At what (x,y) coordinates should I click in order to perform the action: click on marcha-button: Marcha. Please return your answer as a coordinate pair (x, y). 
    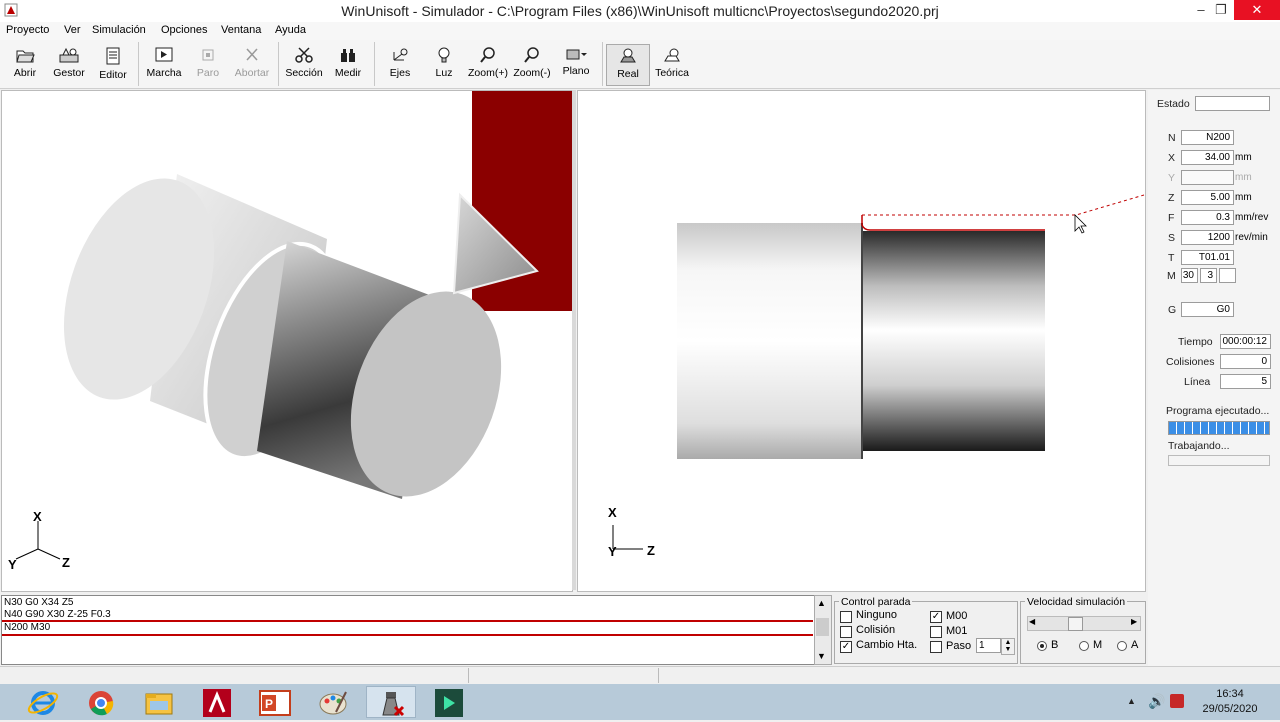
    Looking at the image, I should click on (164, 65).